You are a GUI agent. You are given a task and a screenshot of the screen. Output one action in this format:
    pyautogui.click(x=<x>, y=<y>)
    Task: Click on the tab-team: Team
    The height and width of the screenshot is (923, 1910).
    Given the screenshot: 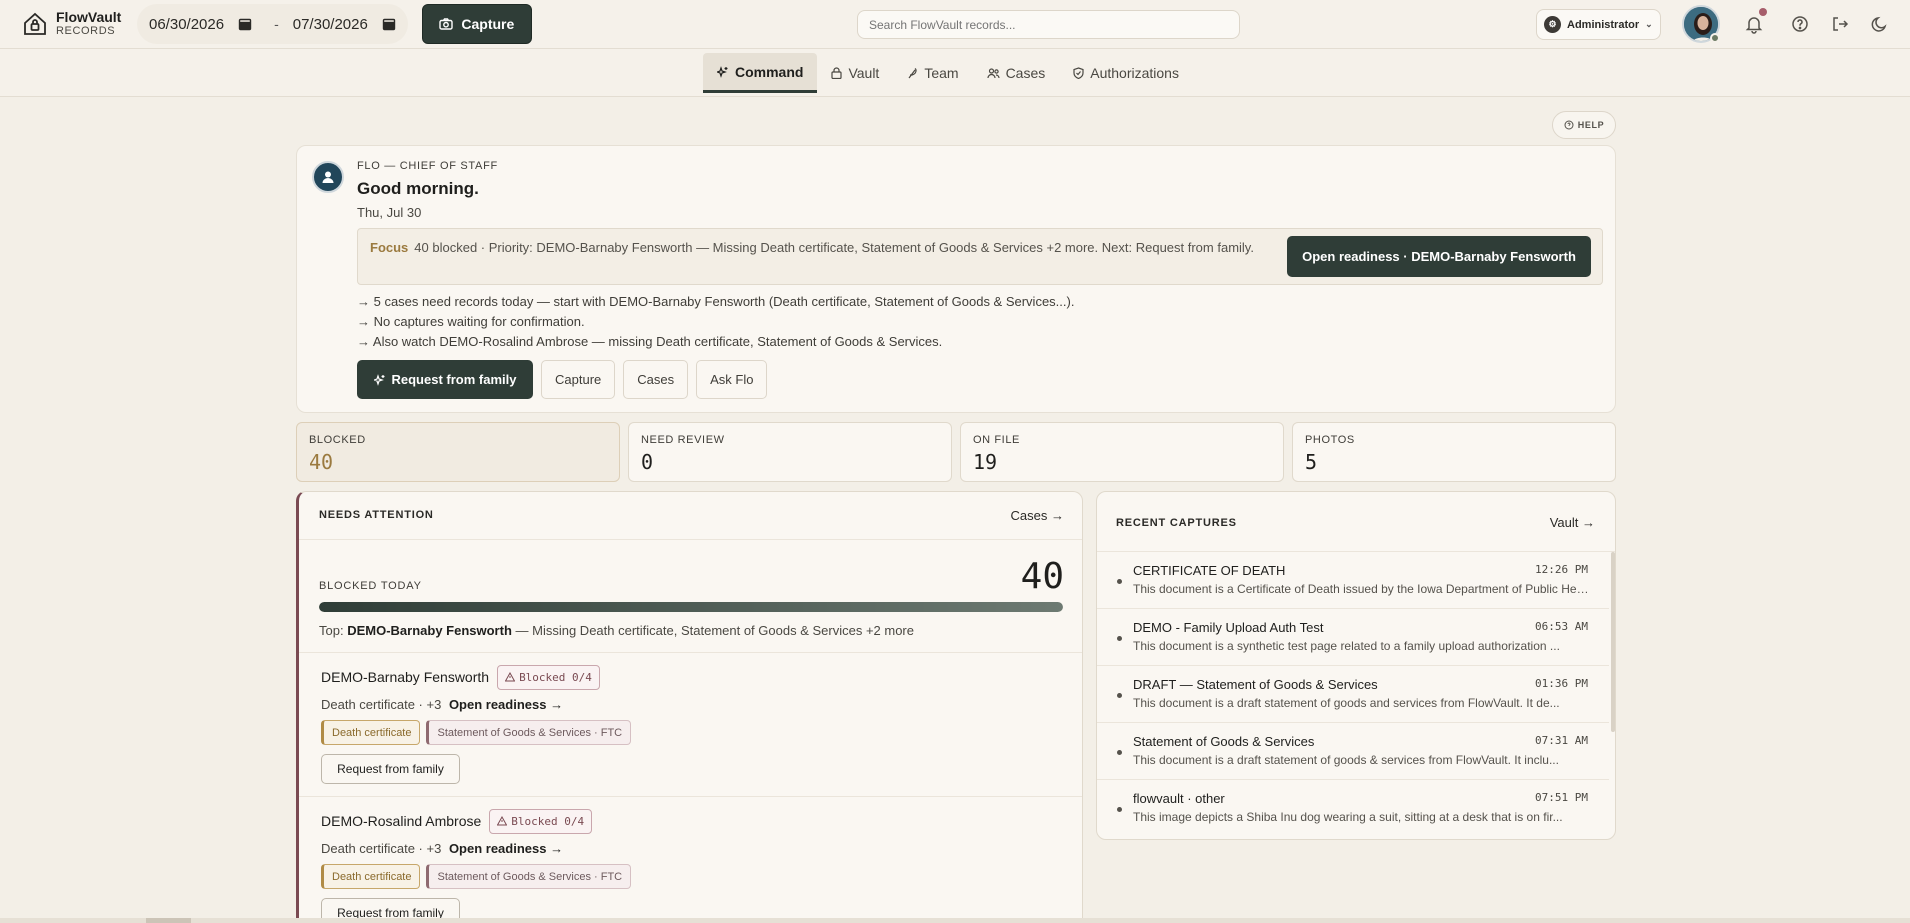 What is the action you would take?
    pyautogui.click(x=932, y=73)
    